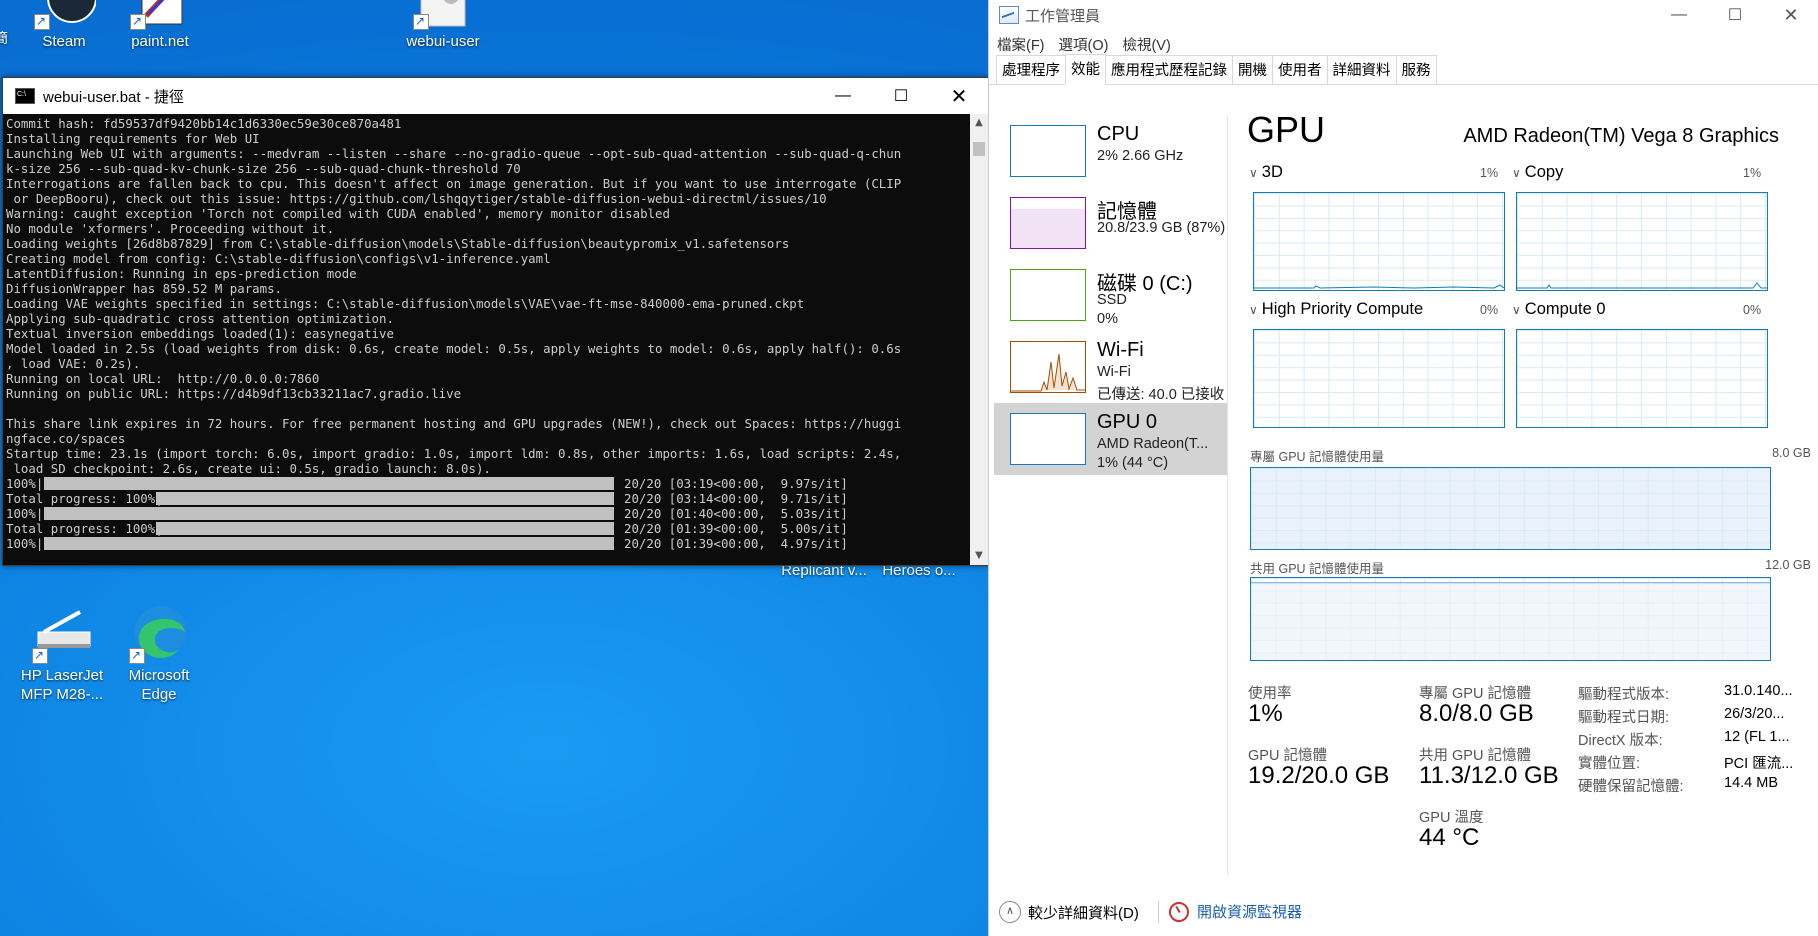  I want to click on physical-location-label: 實體位置:, so click(1609, 764).